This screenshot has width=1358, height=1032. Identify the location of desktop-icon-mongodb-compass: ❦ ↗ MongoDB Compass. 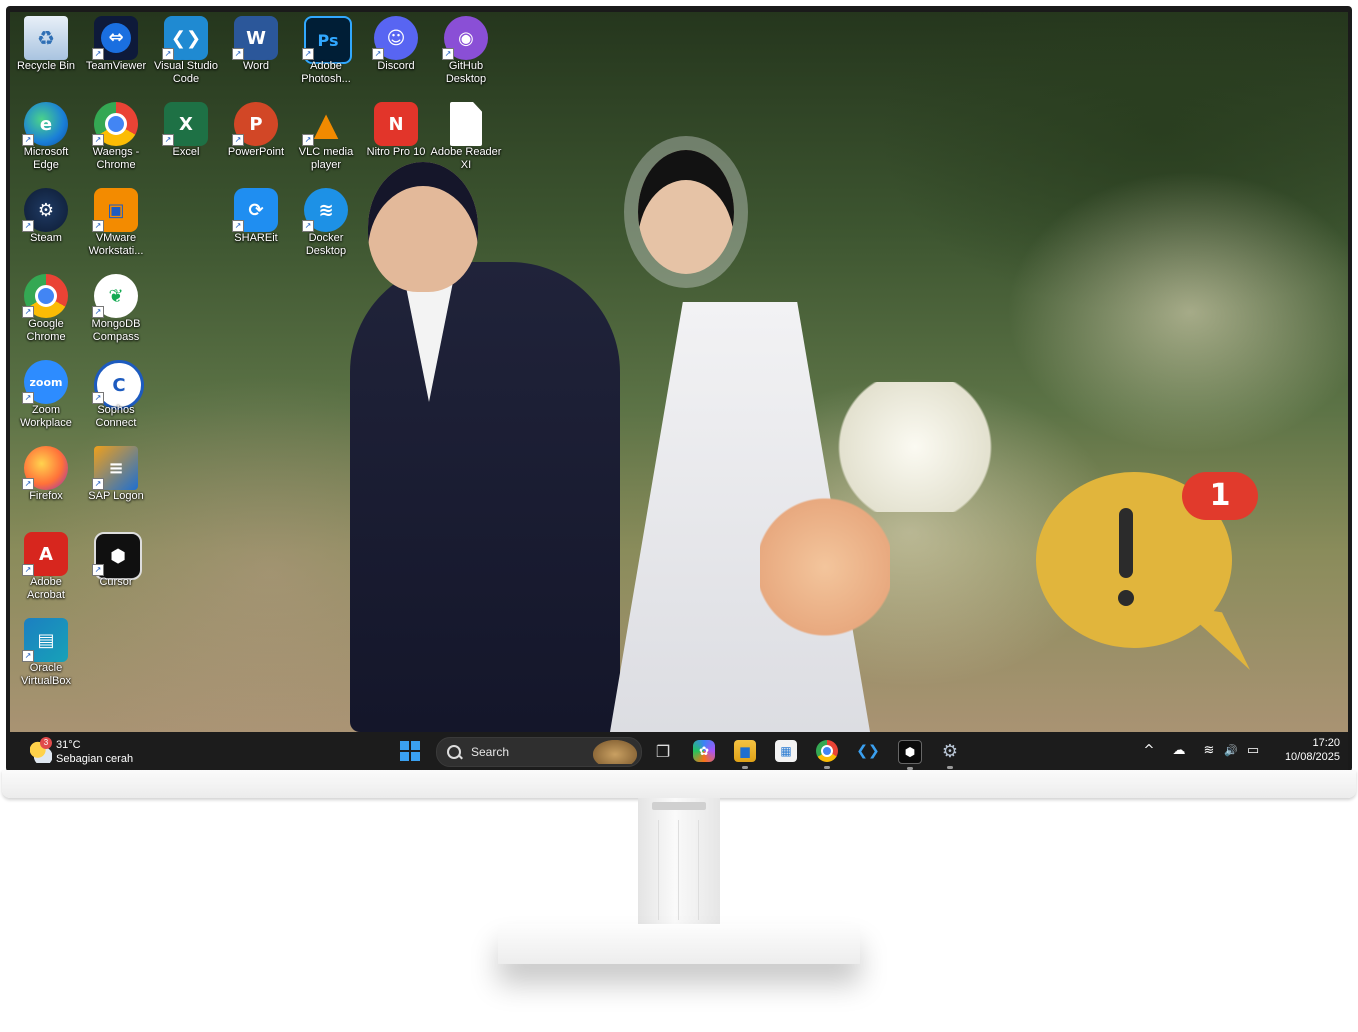
(116, 314).